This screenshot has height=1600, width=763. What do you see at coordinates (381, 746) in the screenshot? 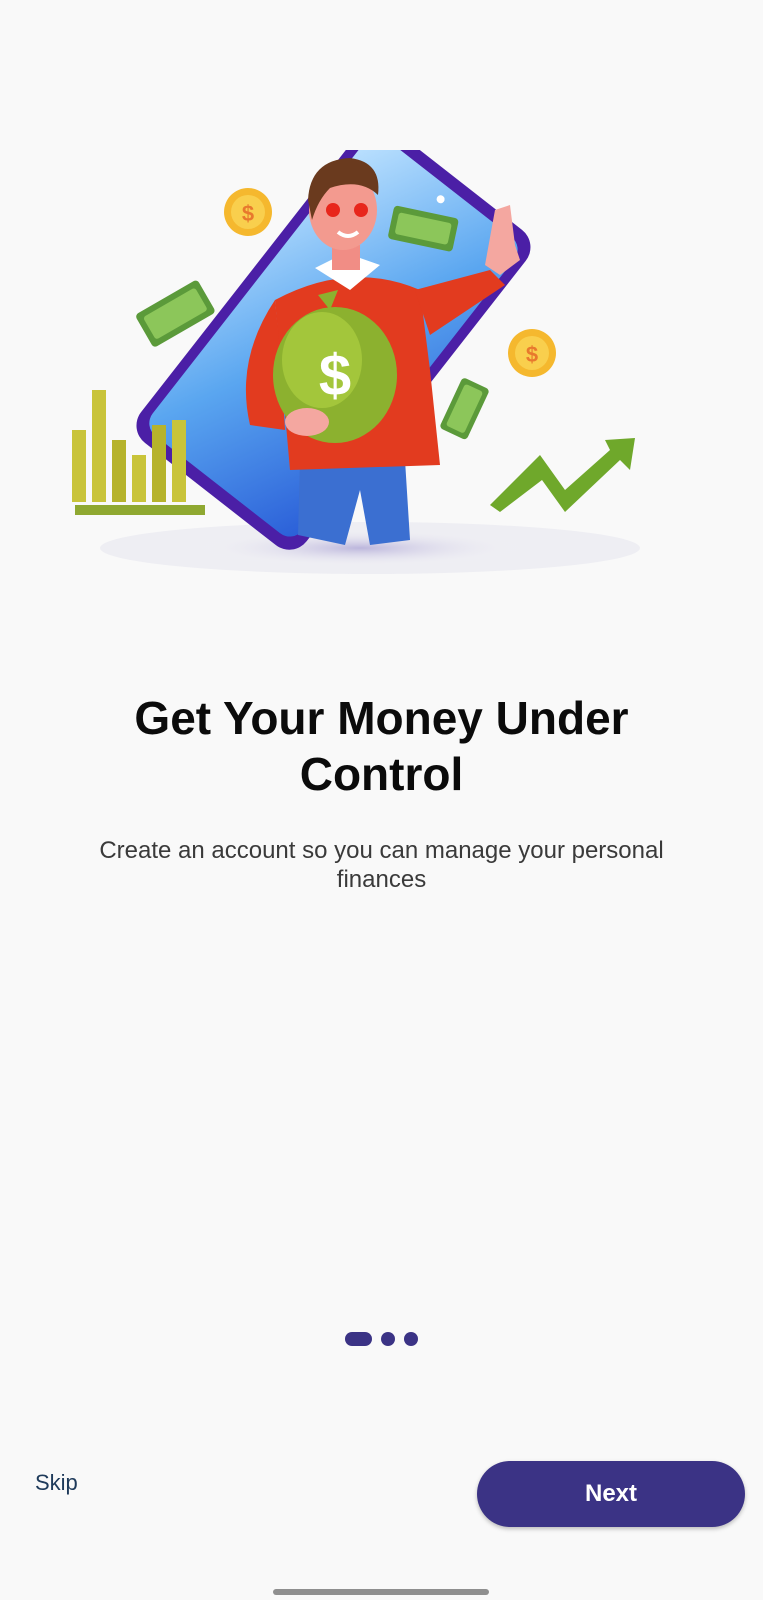
I see `onboarding-title: Get Your Money Under Control` at bounding box center [381, 746].